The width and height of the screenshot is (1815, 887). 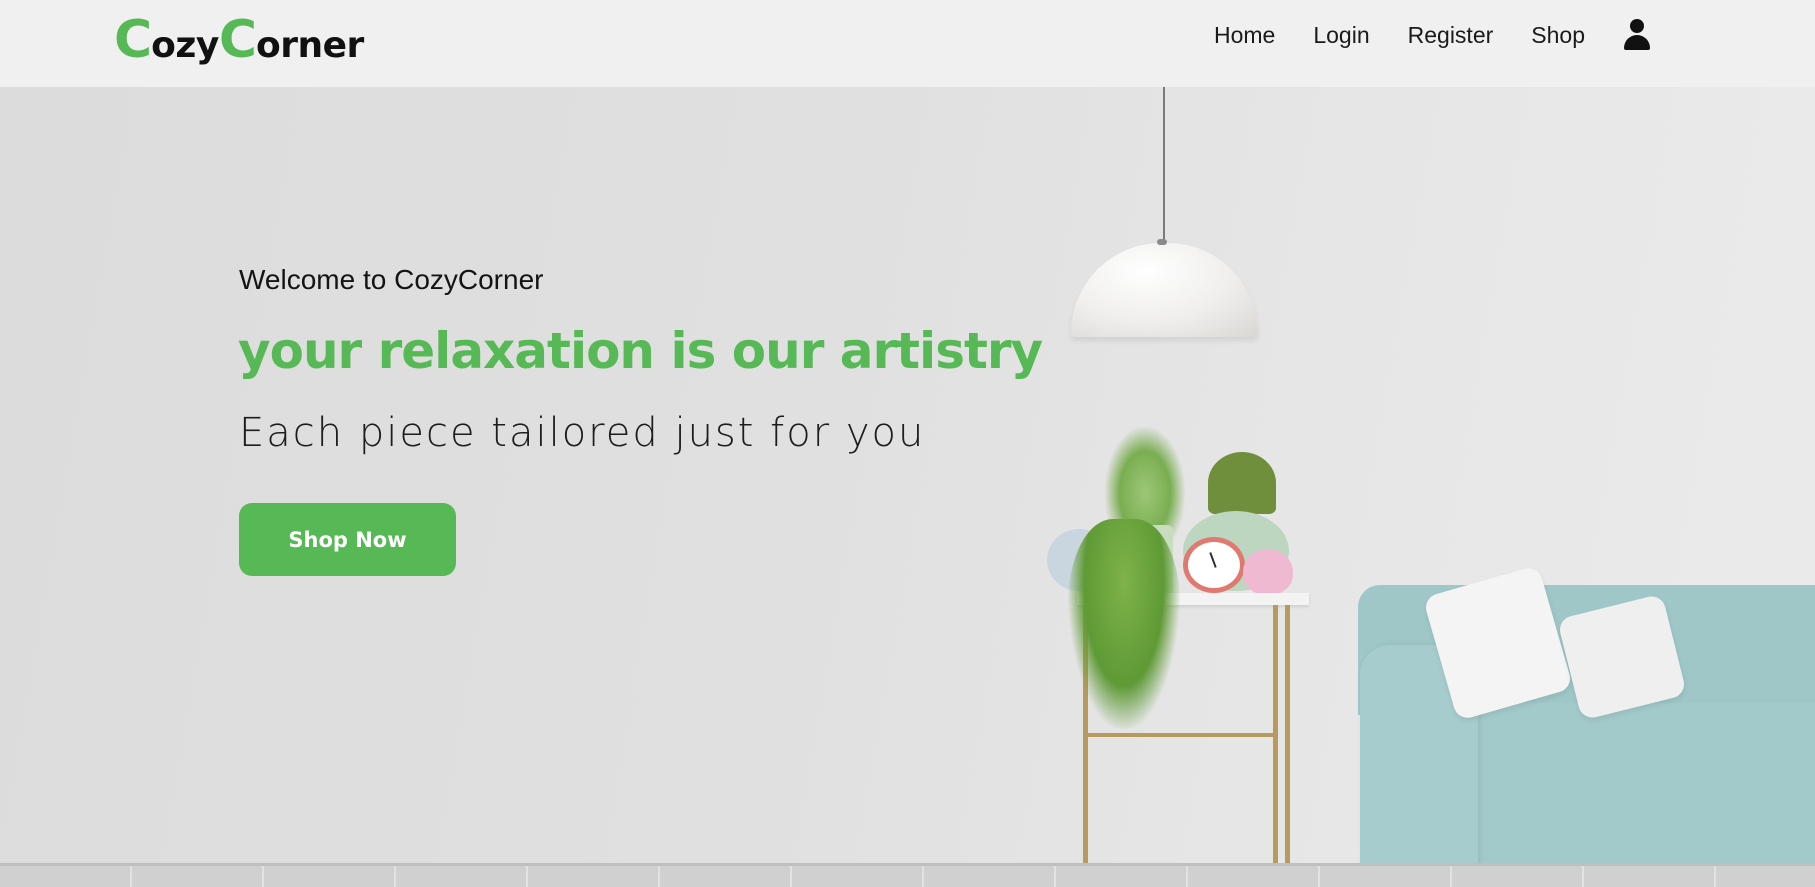 I want to click on nav-link-shop: Shop, so click(x=1558, y=35).